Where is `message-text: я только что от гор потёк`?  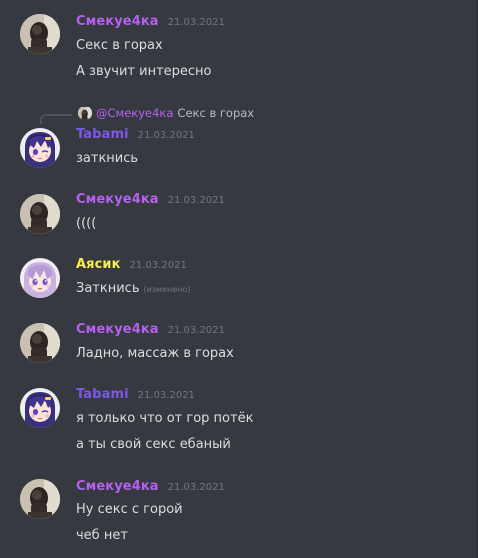 message-text: я только что от гор потёк is located at coordinates (165, 418).